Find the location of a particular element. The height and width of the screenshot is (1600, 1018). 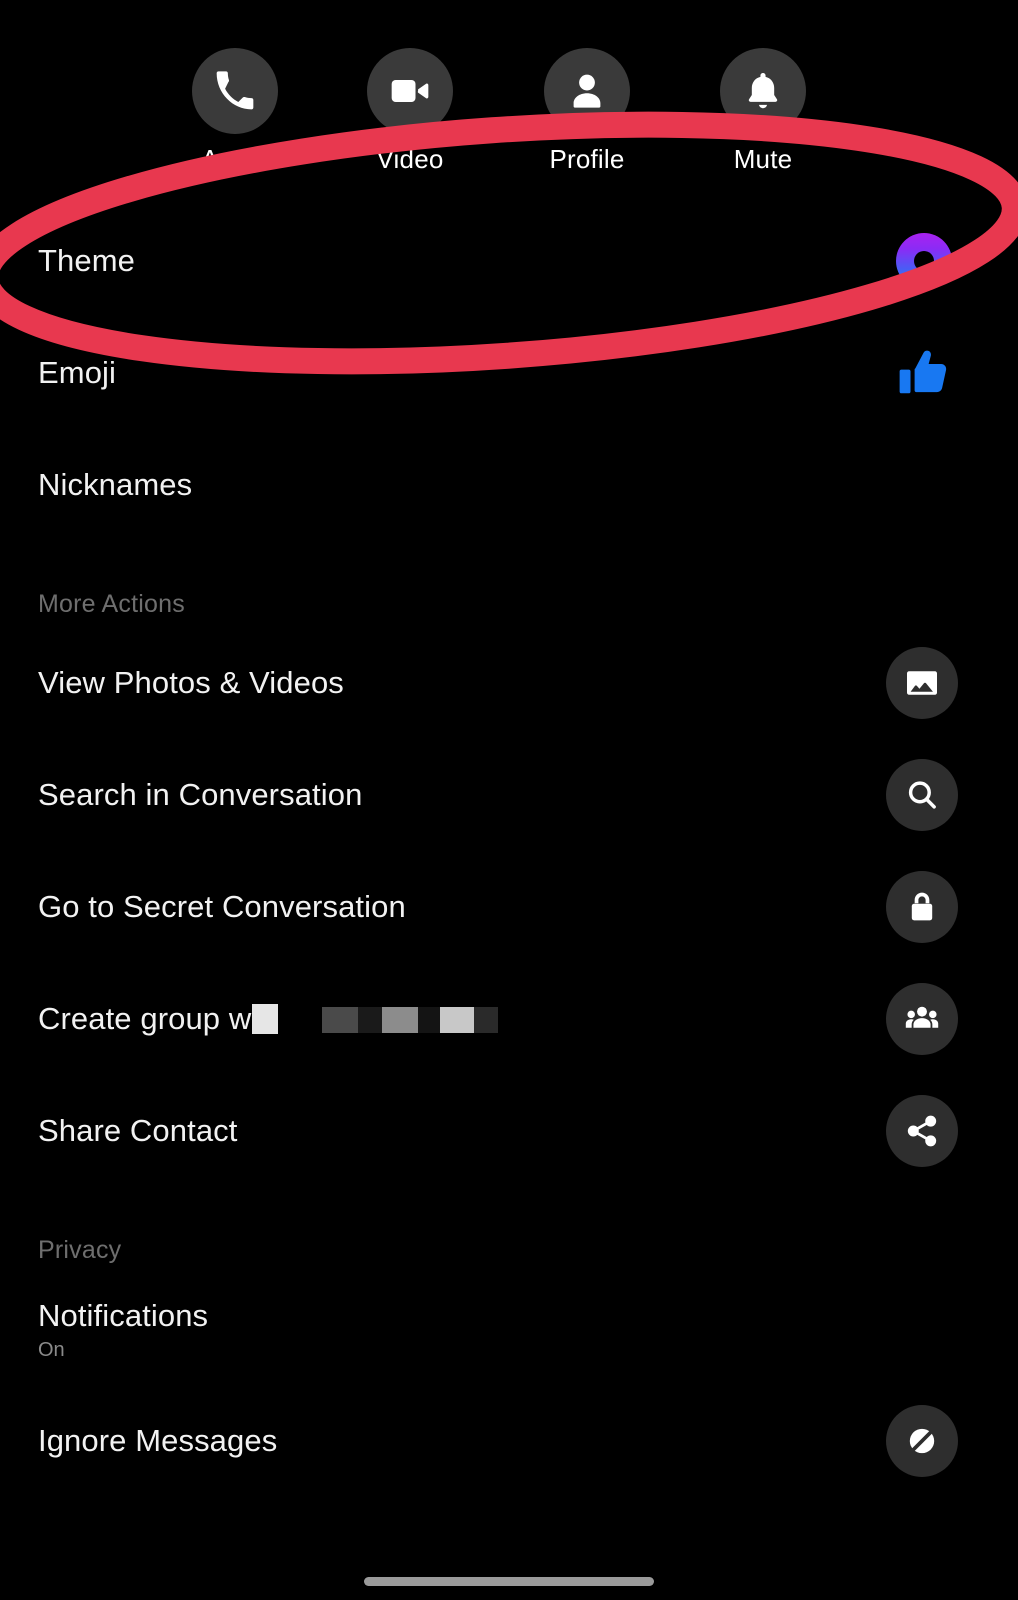

list-item-ignore-messages: Ignore Messages is located at coordinates (509, 1441).